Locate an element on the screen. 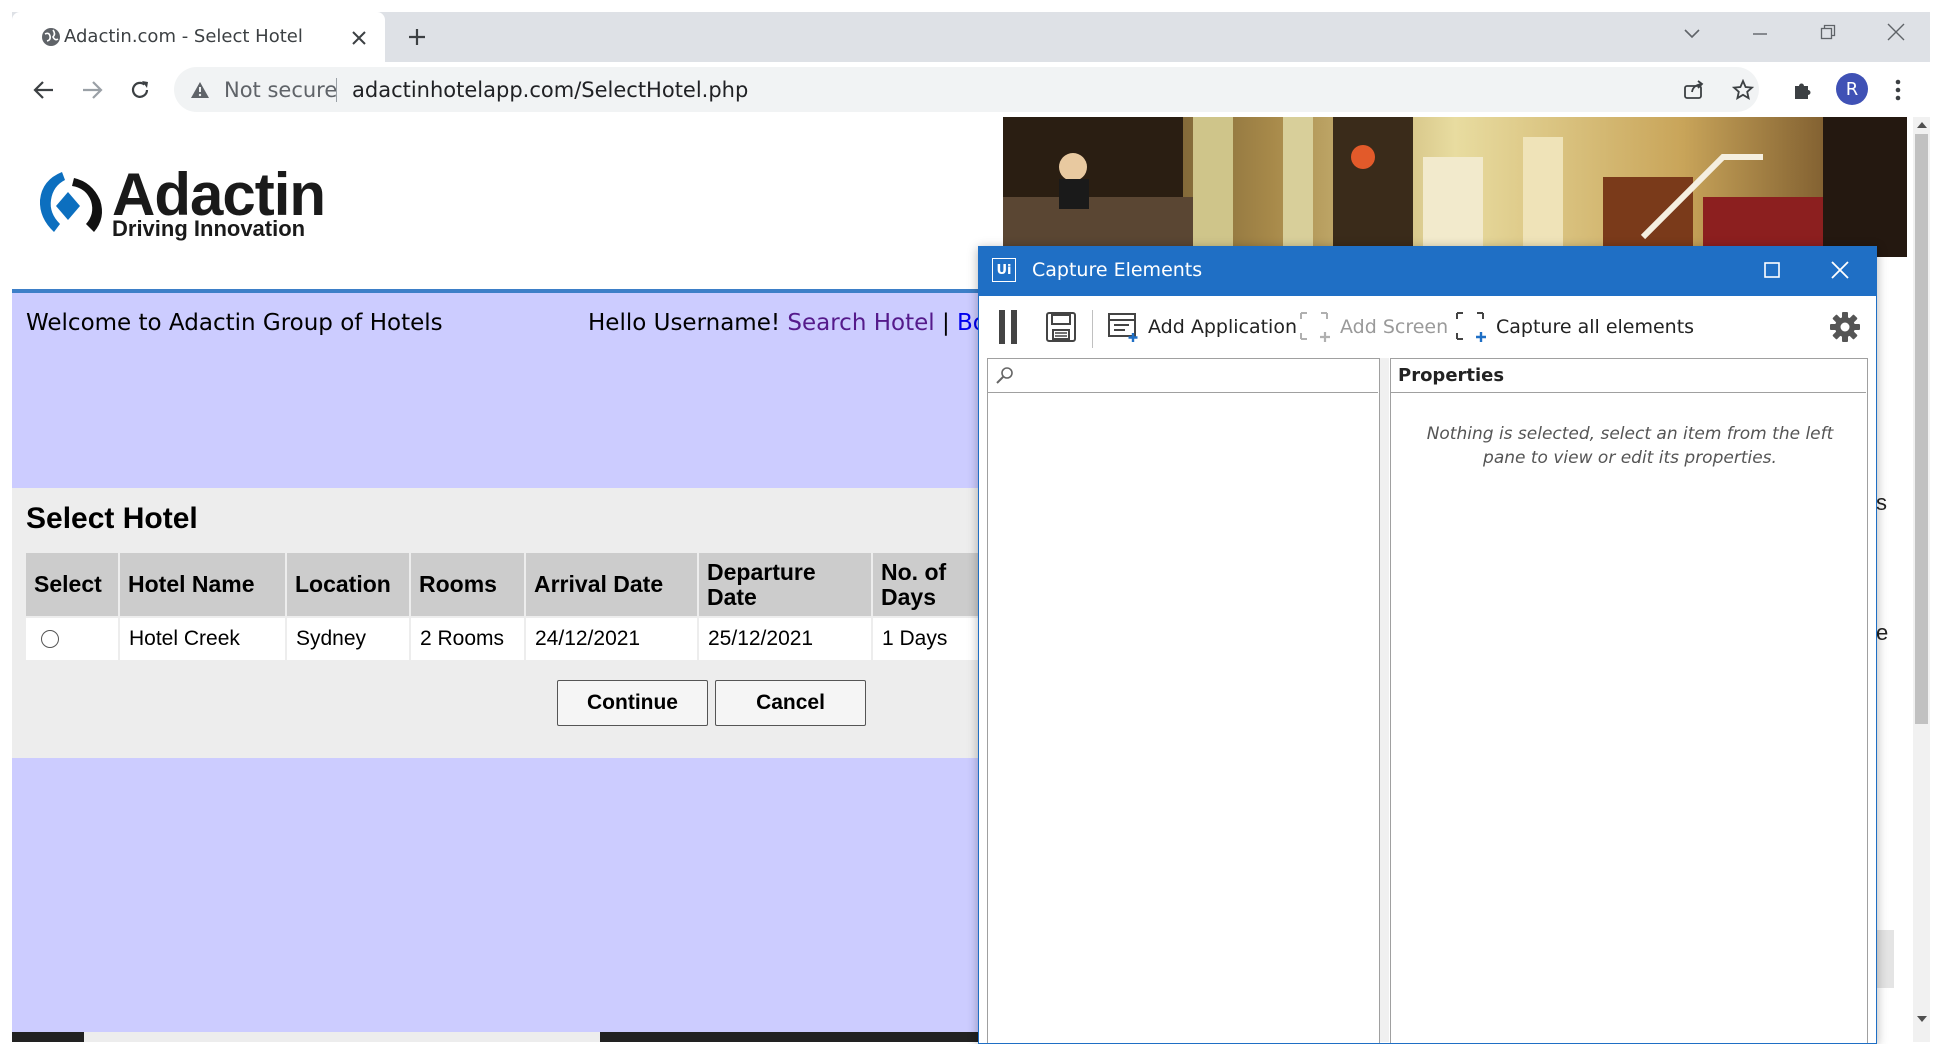  add-application-label: Add Application is located at coordinates (1222, 327).